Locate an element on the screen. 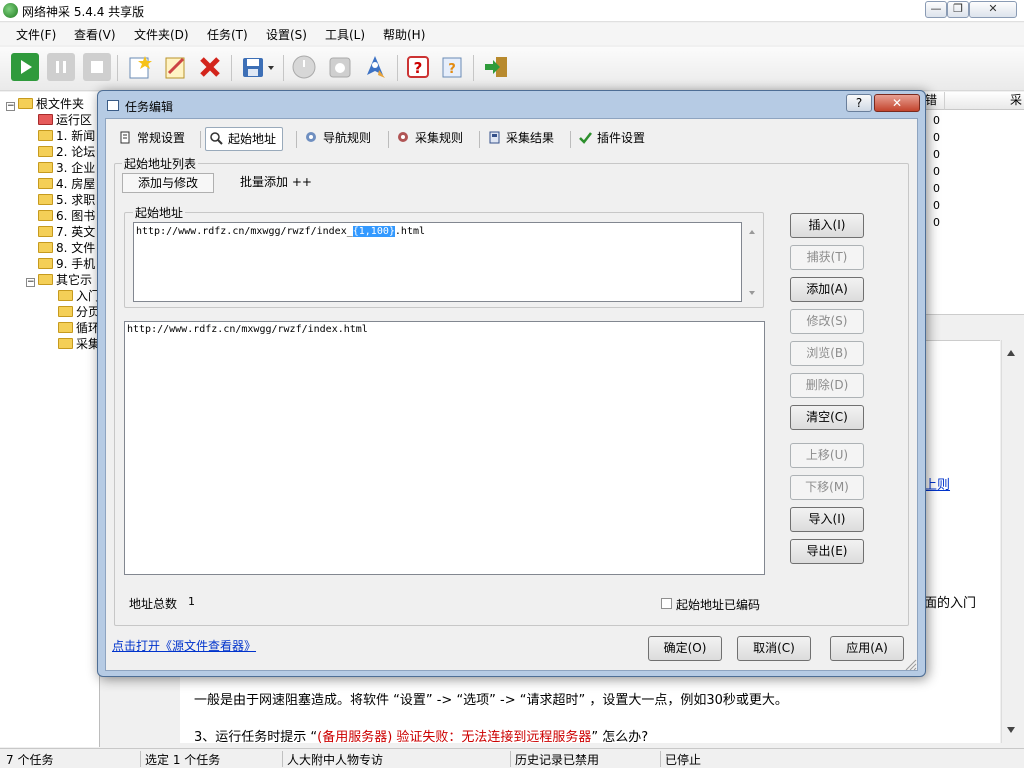 The height and width of the screenshot is (768, 1024). dropdown-arrow-icon is located at coordinates (271, 67).